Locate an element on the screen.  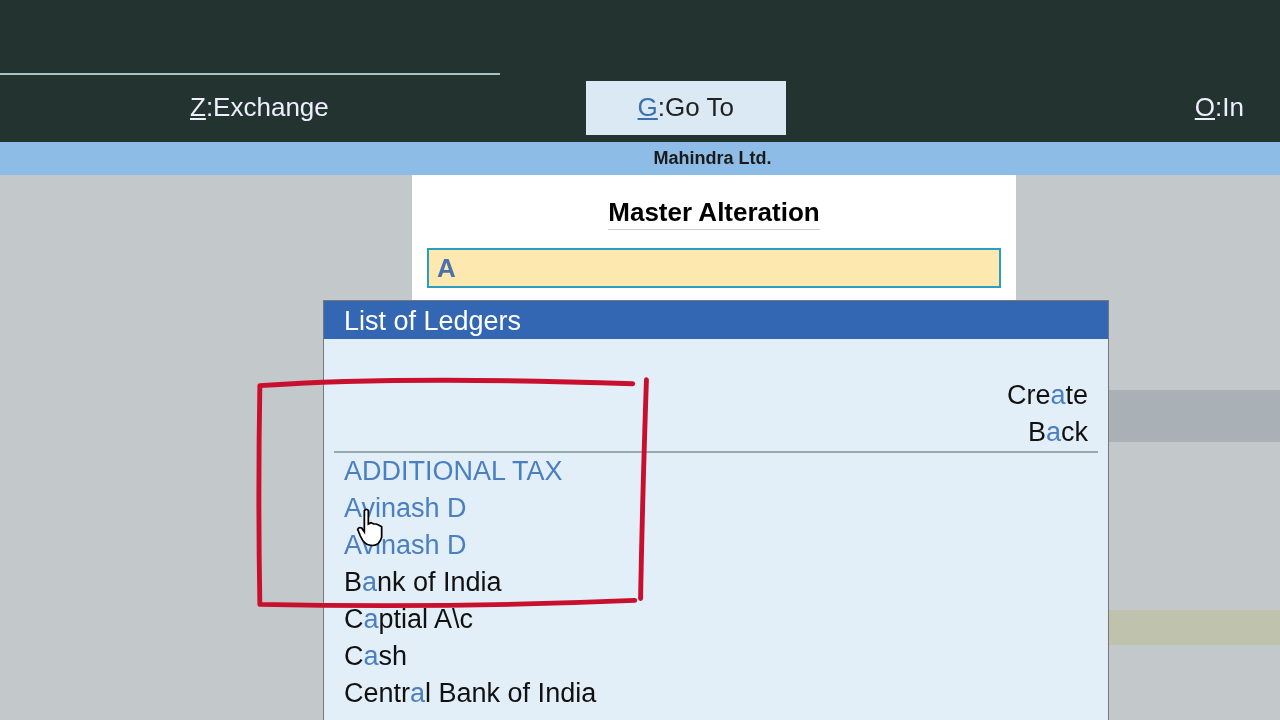
list-action: Back is located at coordinates (1057, 432).